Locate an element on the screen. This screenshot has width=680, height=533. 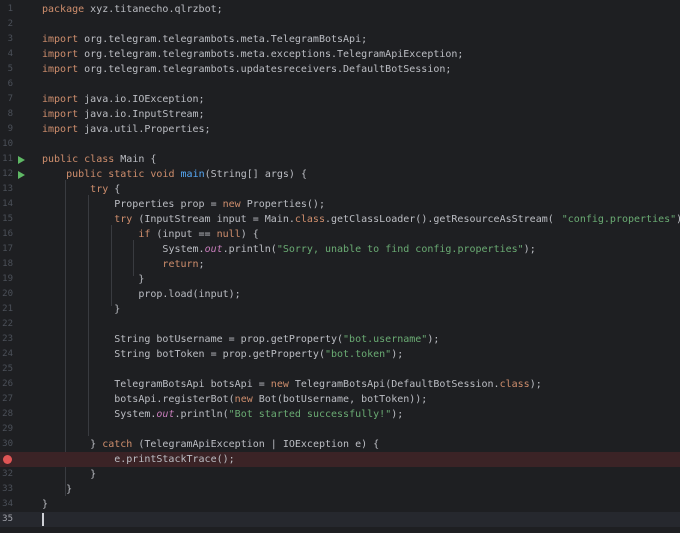
line-number: 6 is located at coordinates (10, 84).